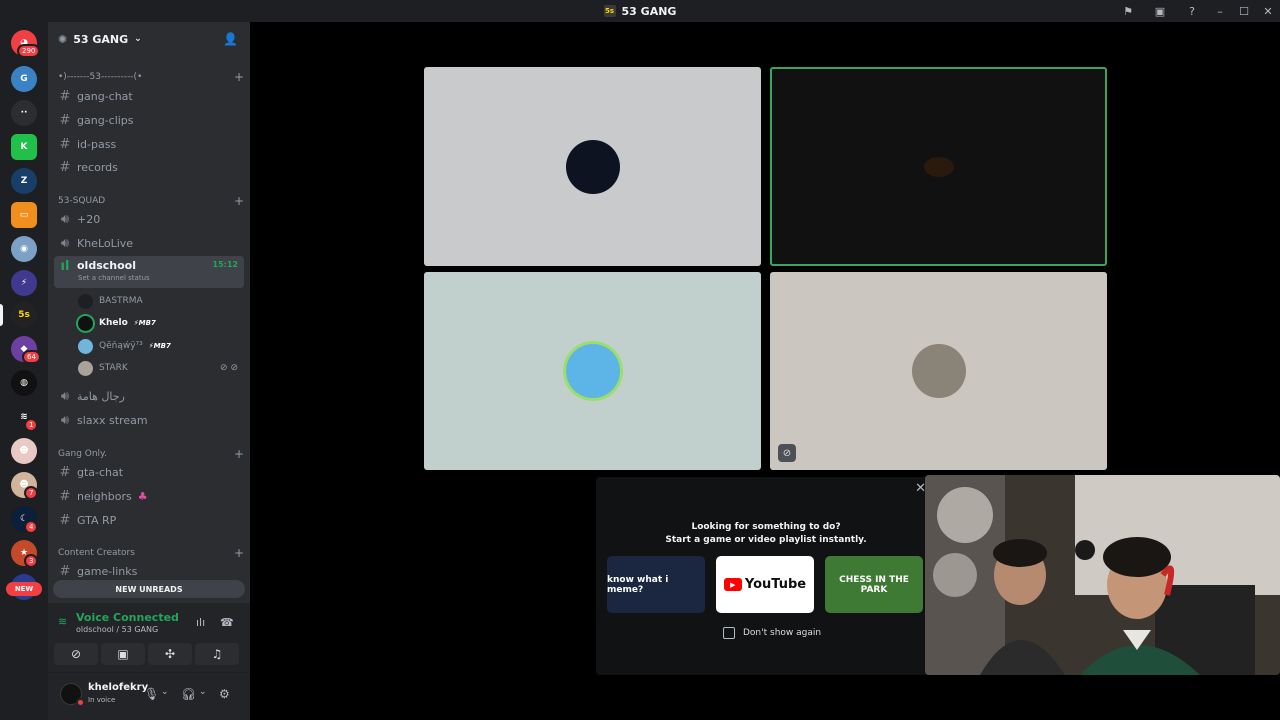 This screenshot has width=1280, height=720. What do you see at coordinates (151, 553) in the screenshot?
I see `category-content: Content Creators +` at bounding box center [151, 553].